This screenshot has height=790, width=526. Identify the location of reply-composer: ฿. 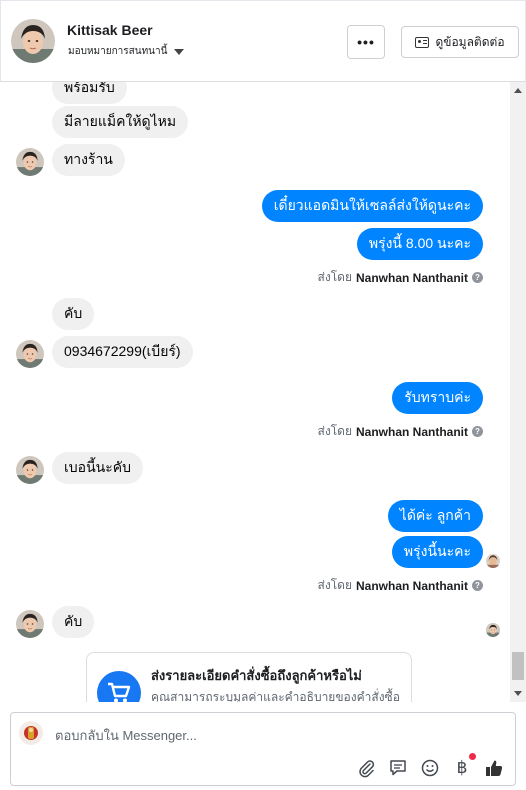
(263, 749).